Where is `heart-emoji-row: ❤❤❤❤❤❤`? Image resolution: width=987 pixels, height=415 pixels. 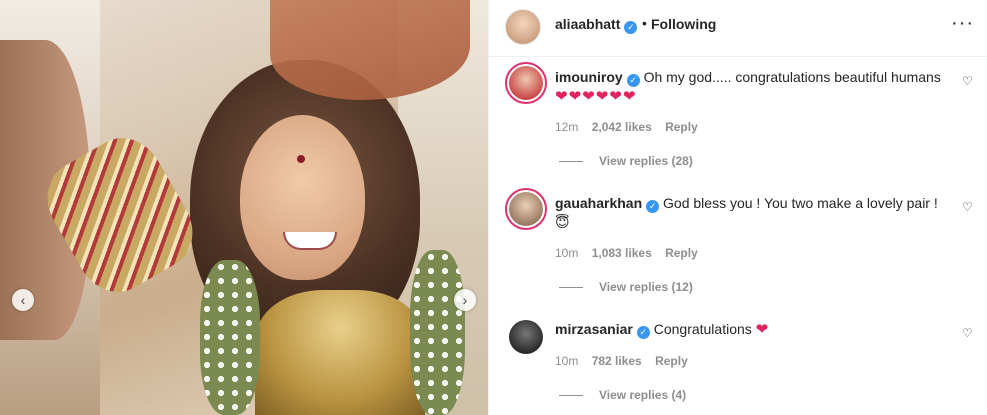
heart-emoji-row: ❤❤❤❤❤❤ is located at coordinates (596, 96).